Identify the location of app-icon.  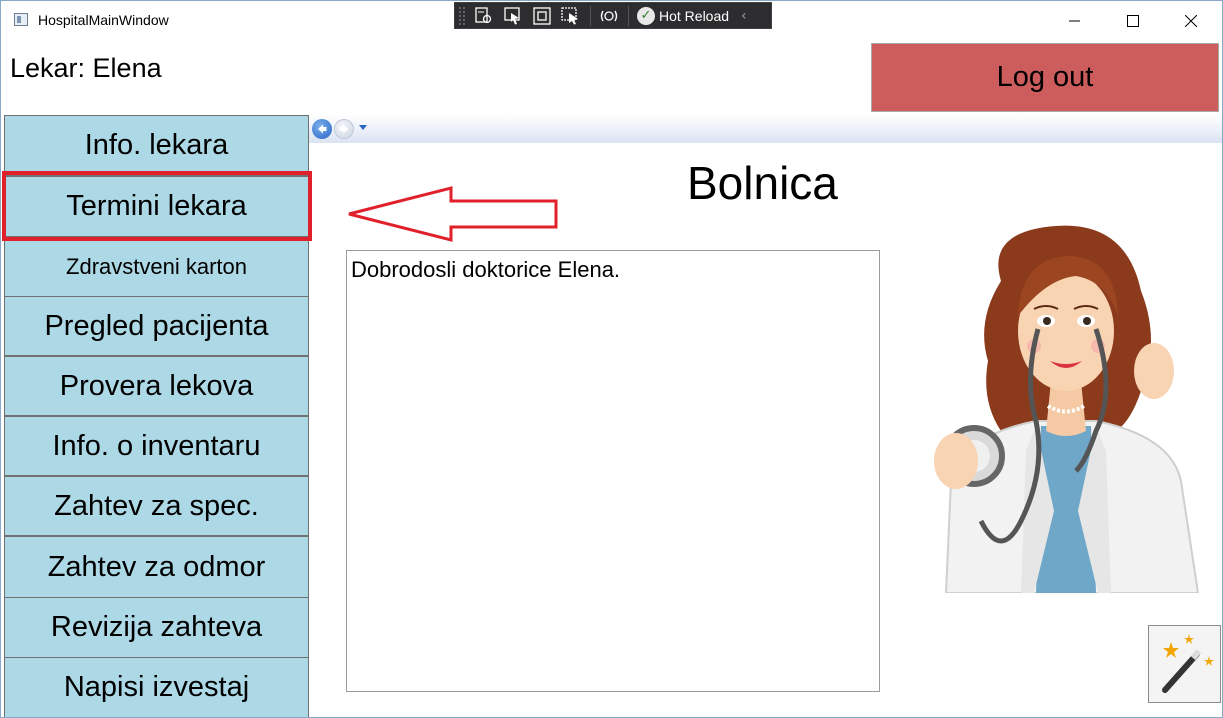
(21, 19).